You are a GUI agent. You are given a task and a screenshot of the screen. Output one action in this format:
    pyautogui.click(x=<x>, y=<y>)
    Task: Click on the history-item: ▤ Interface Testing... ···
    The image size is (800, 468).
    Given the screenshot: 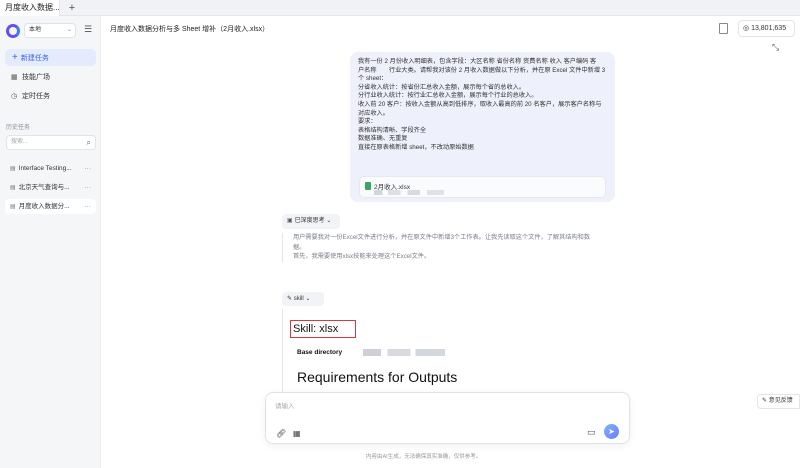 What is the action you would take?
    pyautogui.click(x=50, y=168)
    